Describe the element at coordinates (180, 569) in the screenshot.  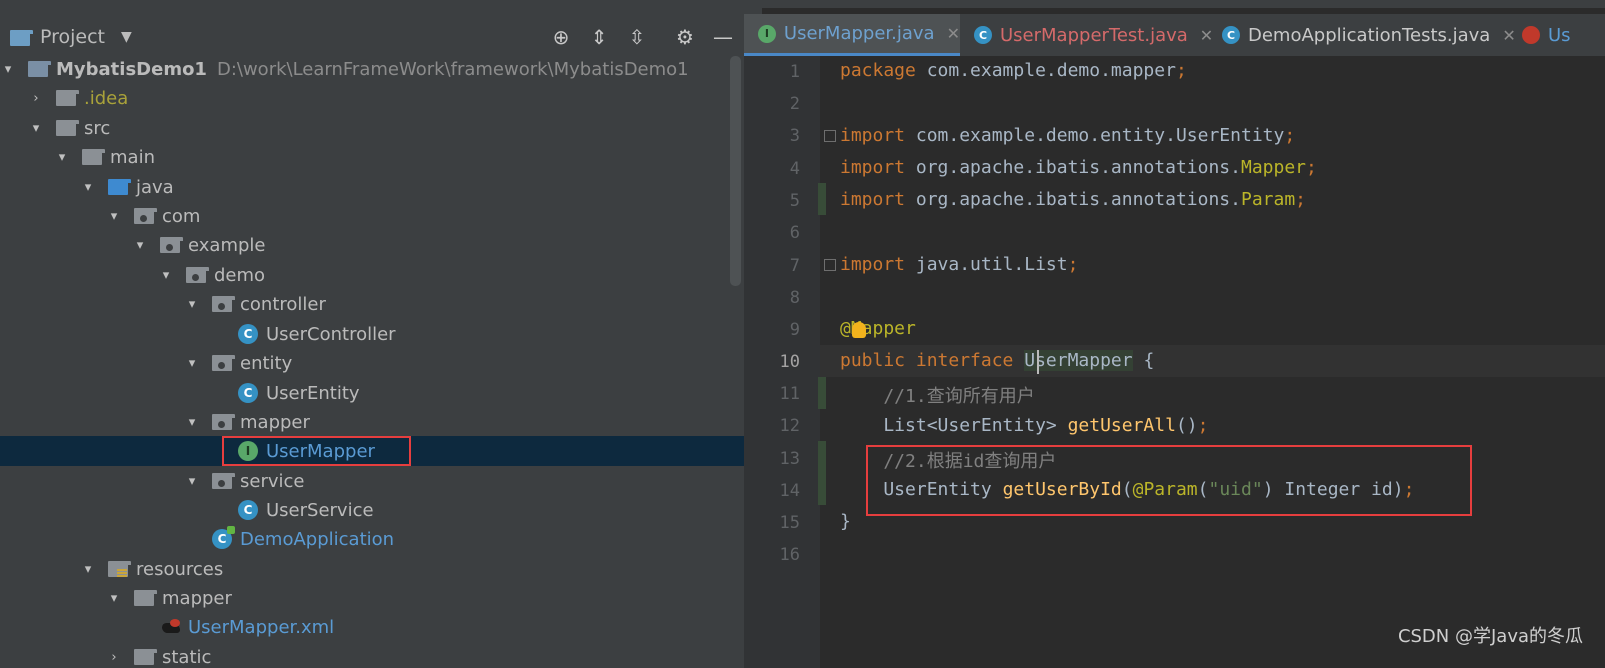
I see `tree-label: resources` at that location.